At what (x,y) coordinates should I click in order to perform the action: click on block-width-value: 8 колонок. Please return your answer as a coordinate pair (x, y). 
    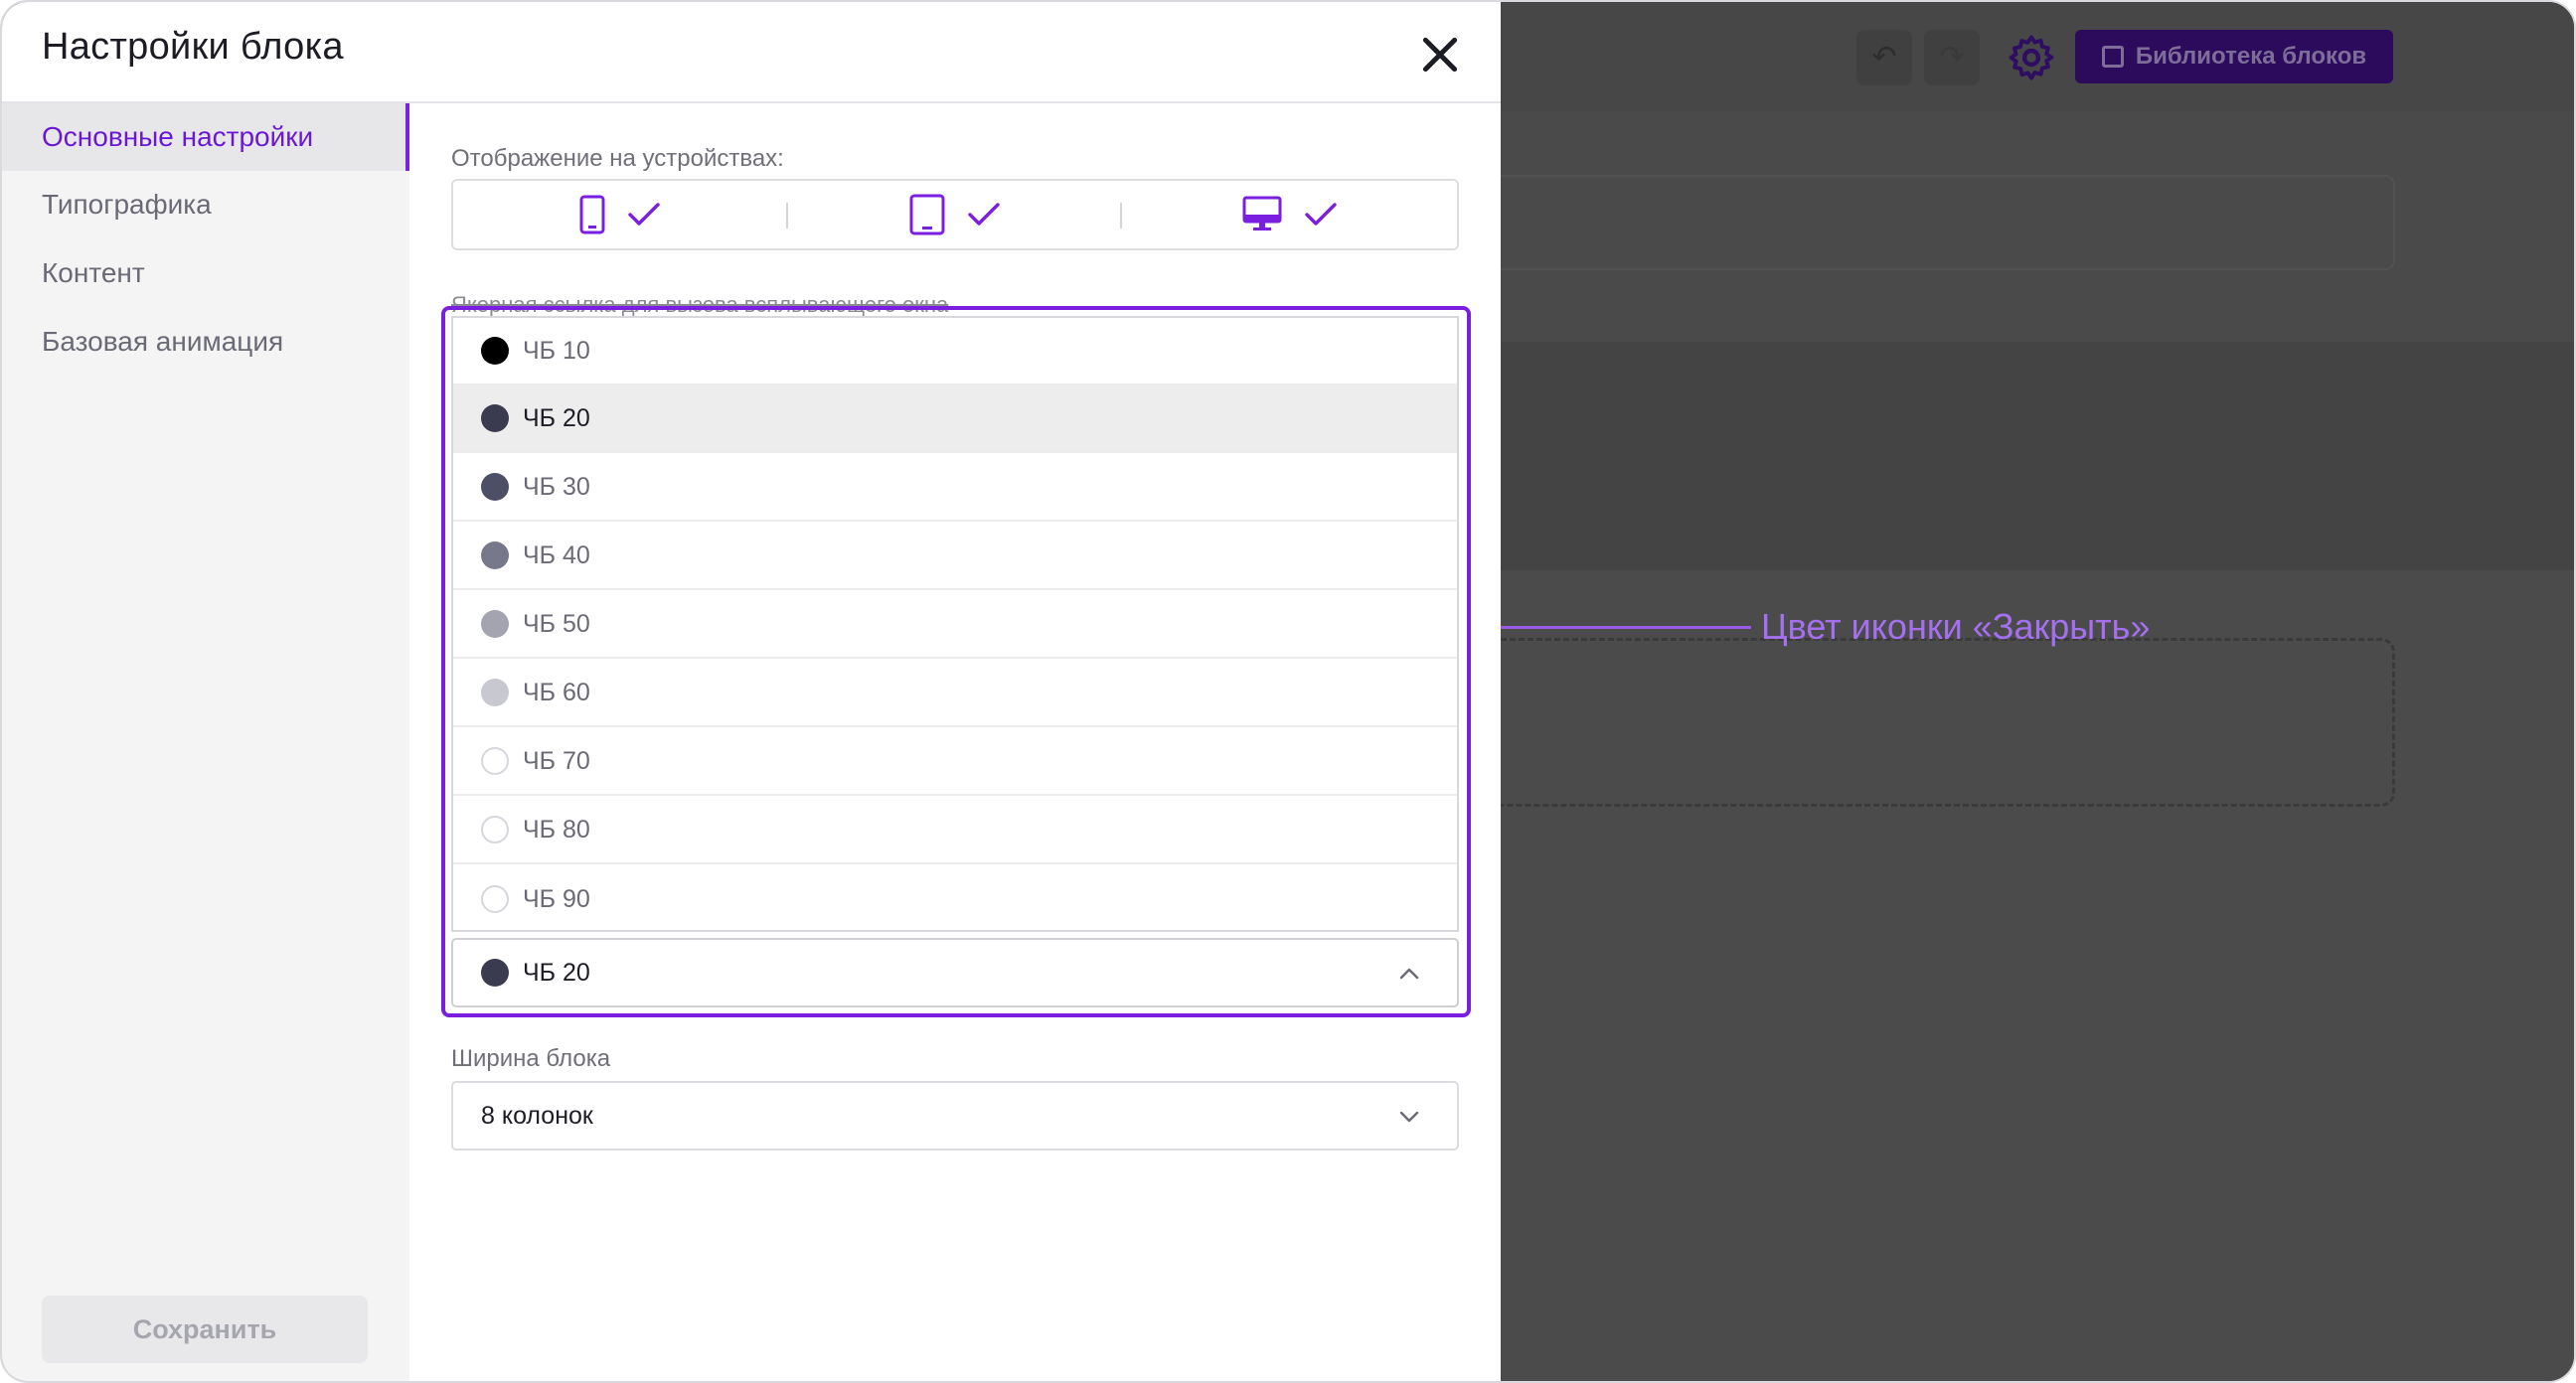
    Looking at the image, I should click on (537, 1116).